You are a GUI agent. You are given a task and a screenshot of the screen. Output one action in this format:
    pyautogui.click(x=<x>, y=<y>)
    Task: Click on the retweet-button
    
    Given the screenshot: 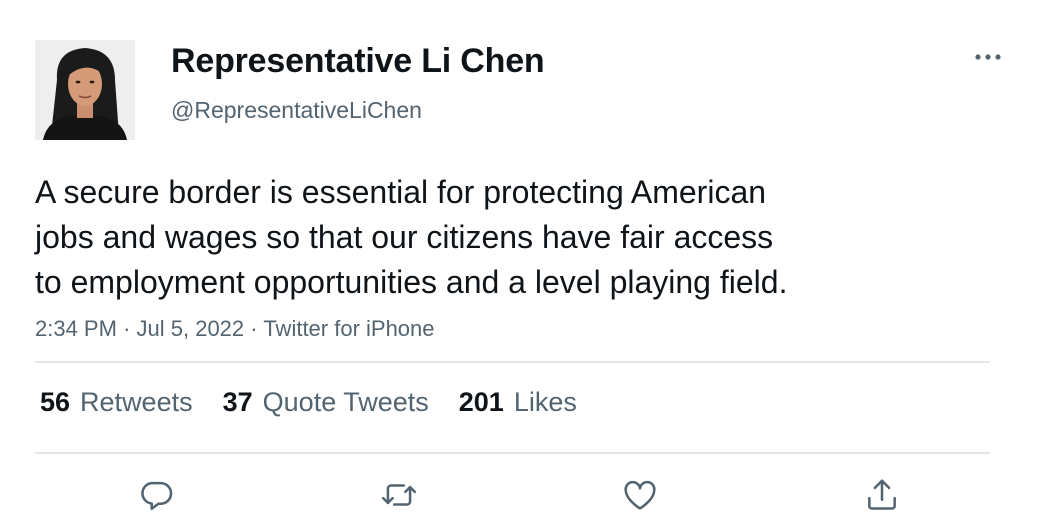 What is the action you would take?
    pyautogui.click(x=399, y=495)
    